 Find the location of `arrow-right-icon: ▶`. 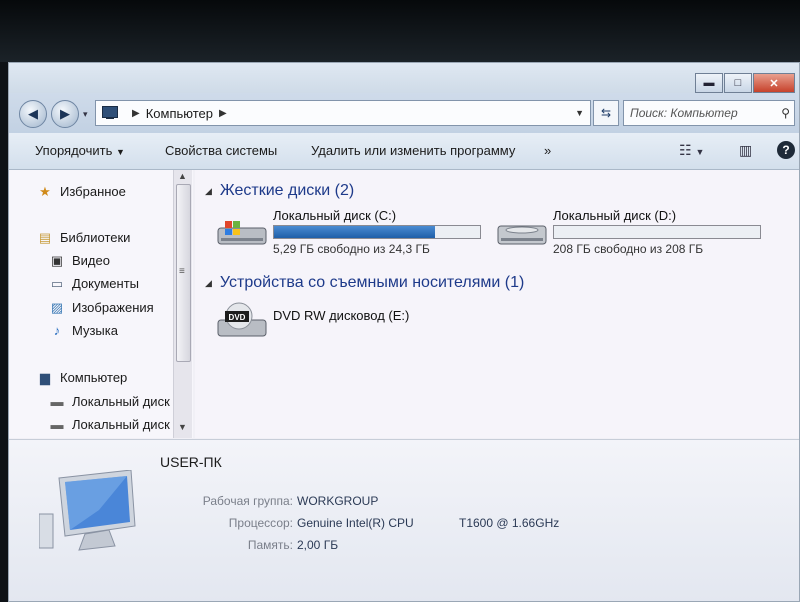

arrow-right-icon: ▶ is located at coordinates (65, 113).